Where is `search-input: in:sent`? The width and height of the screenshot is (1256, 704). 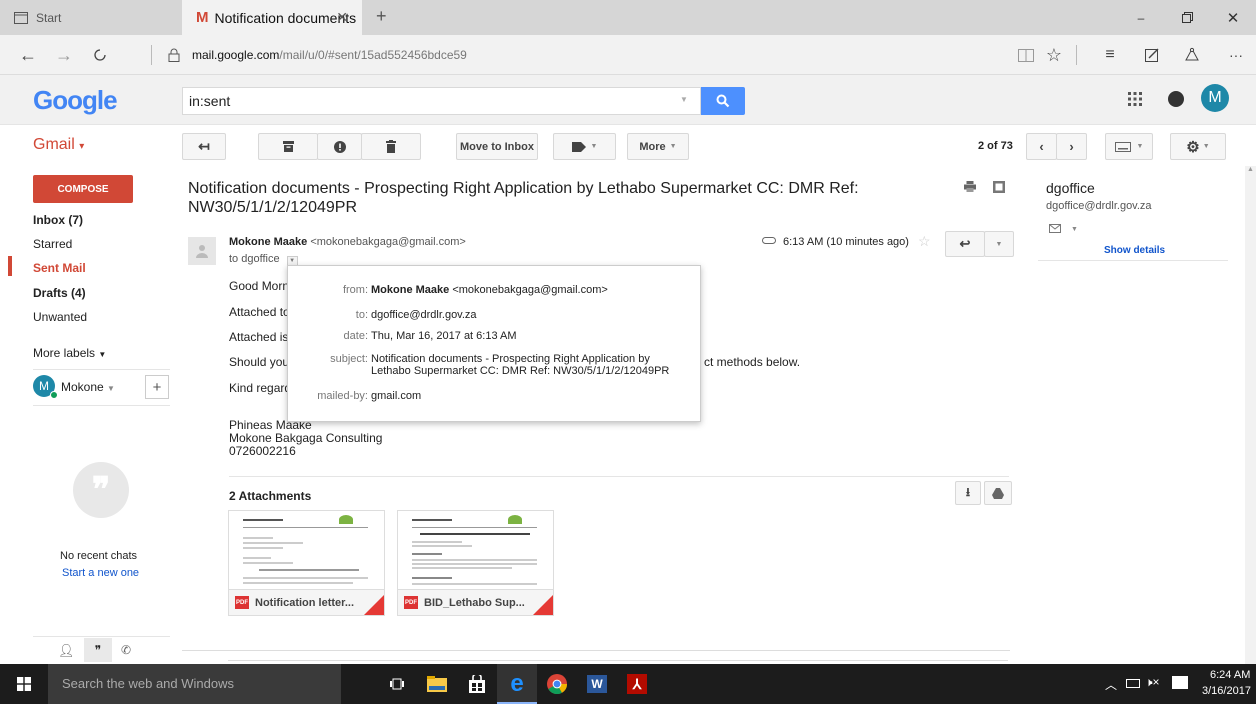 search-input: in:sent is located at coordinates (441, 101).